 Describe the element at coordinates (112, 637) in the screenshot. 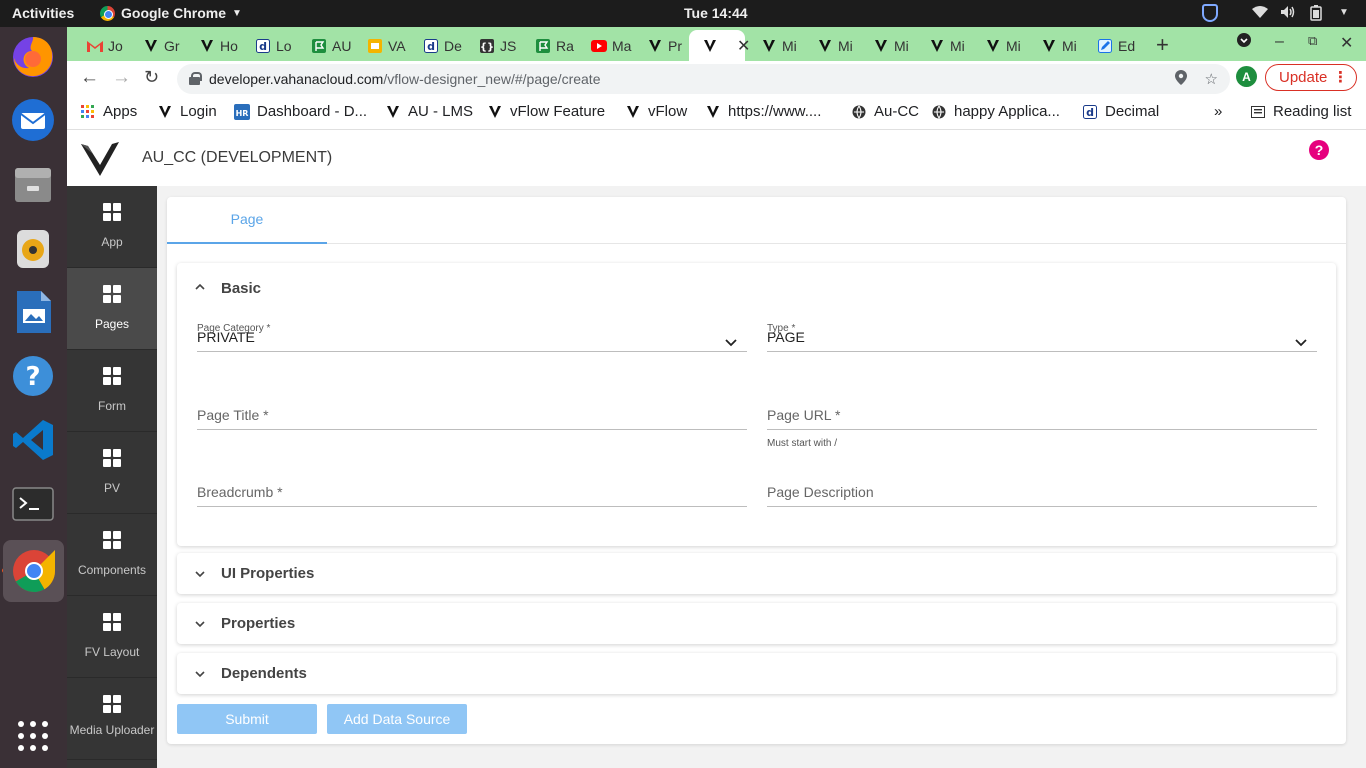

I see `sidebar-item-fv-layout: FV Layout` at that location.